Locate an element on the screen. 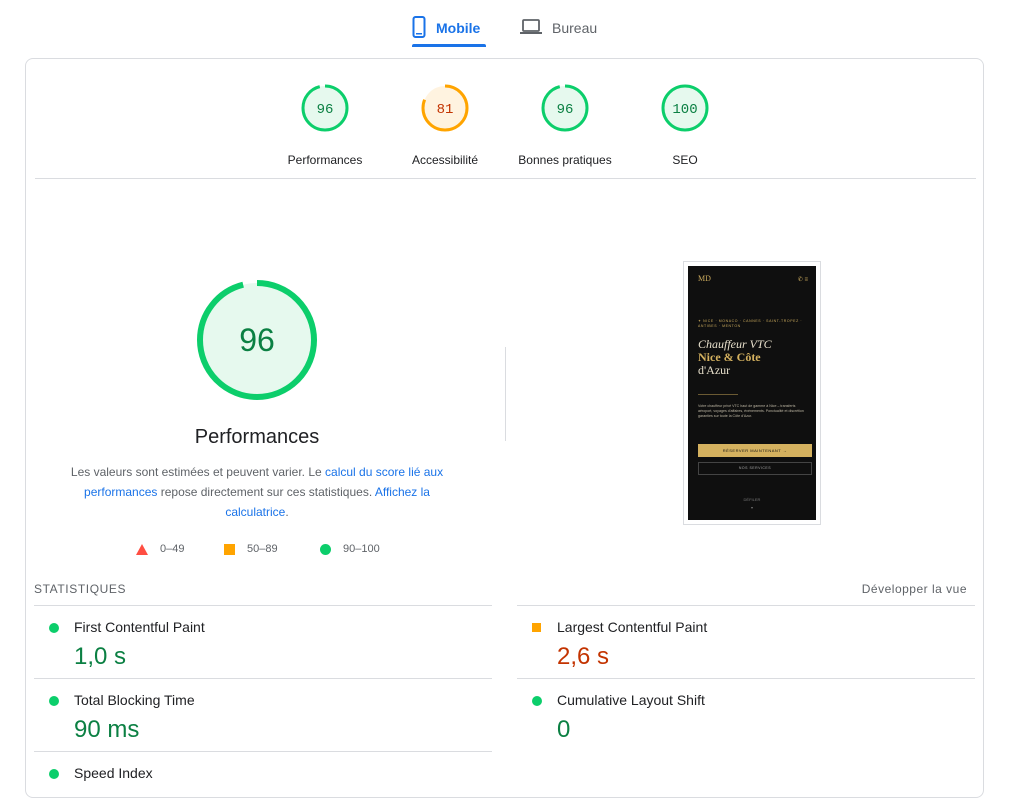  tab-mobile: Mobile is located at coordinates (446, 28).